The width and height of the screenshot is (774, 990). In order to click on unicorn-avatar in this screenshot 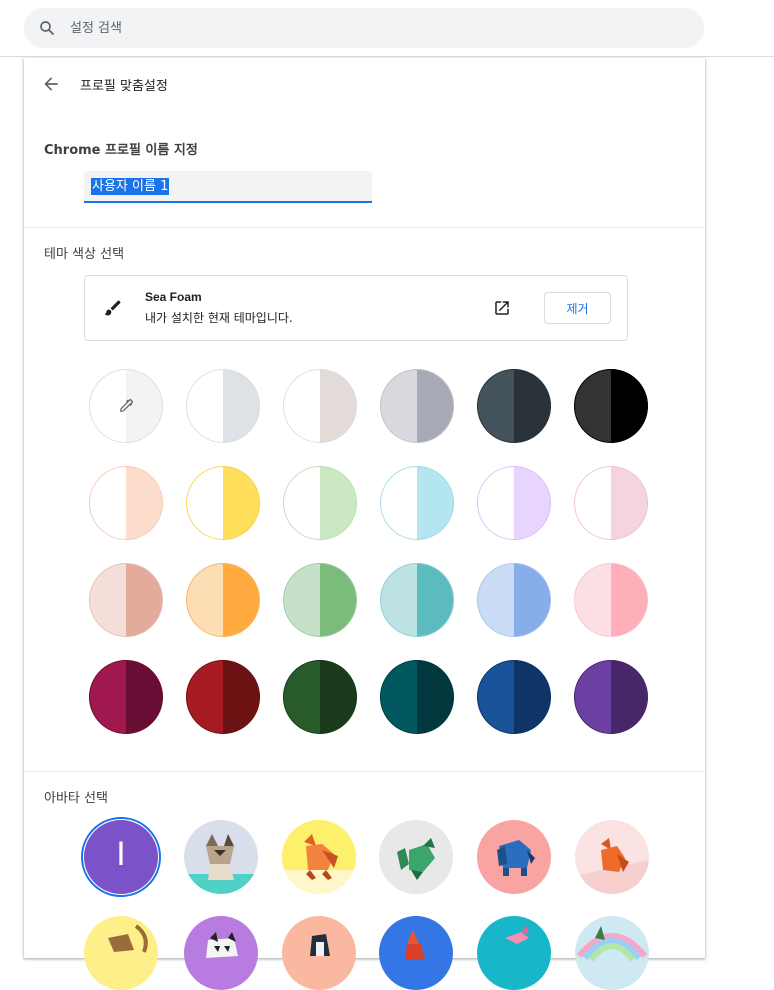, I will do `click(612, 953)`.